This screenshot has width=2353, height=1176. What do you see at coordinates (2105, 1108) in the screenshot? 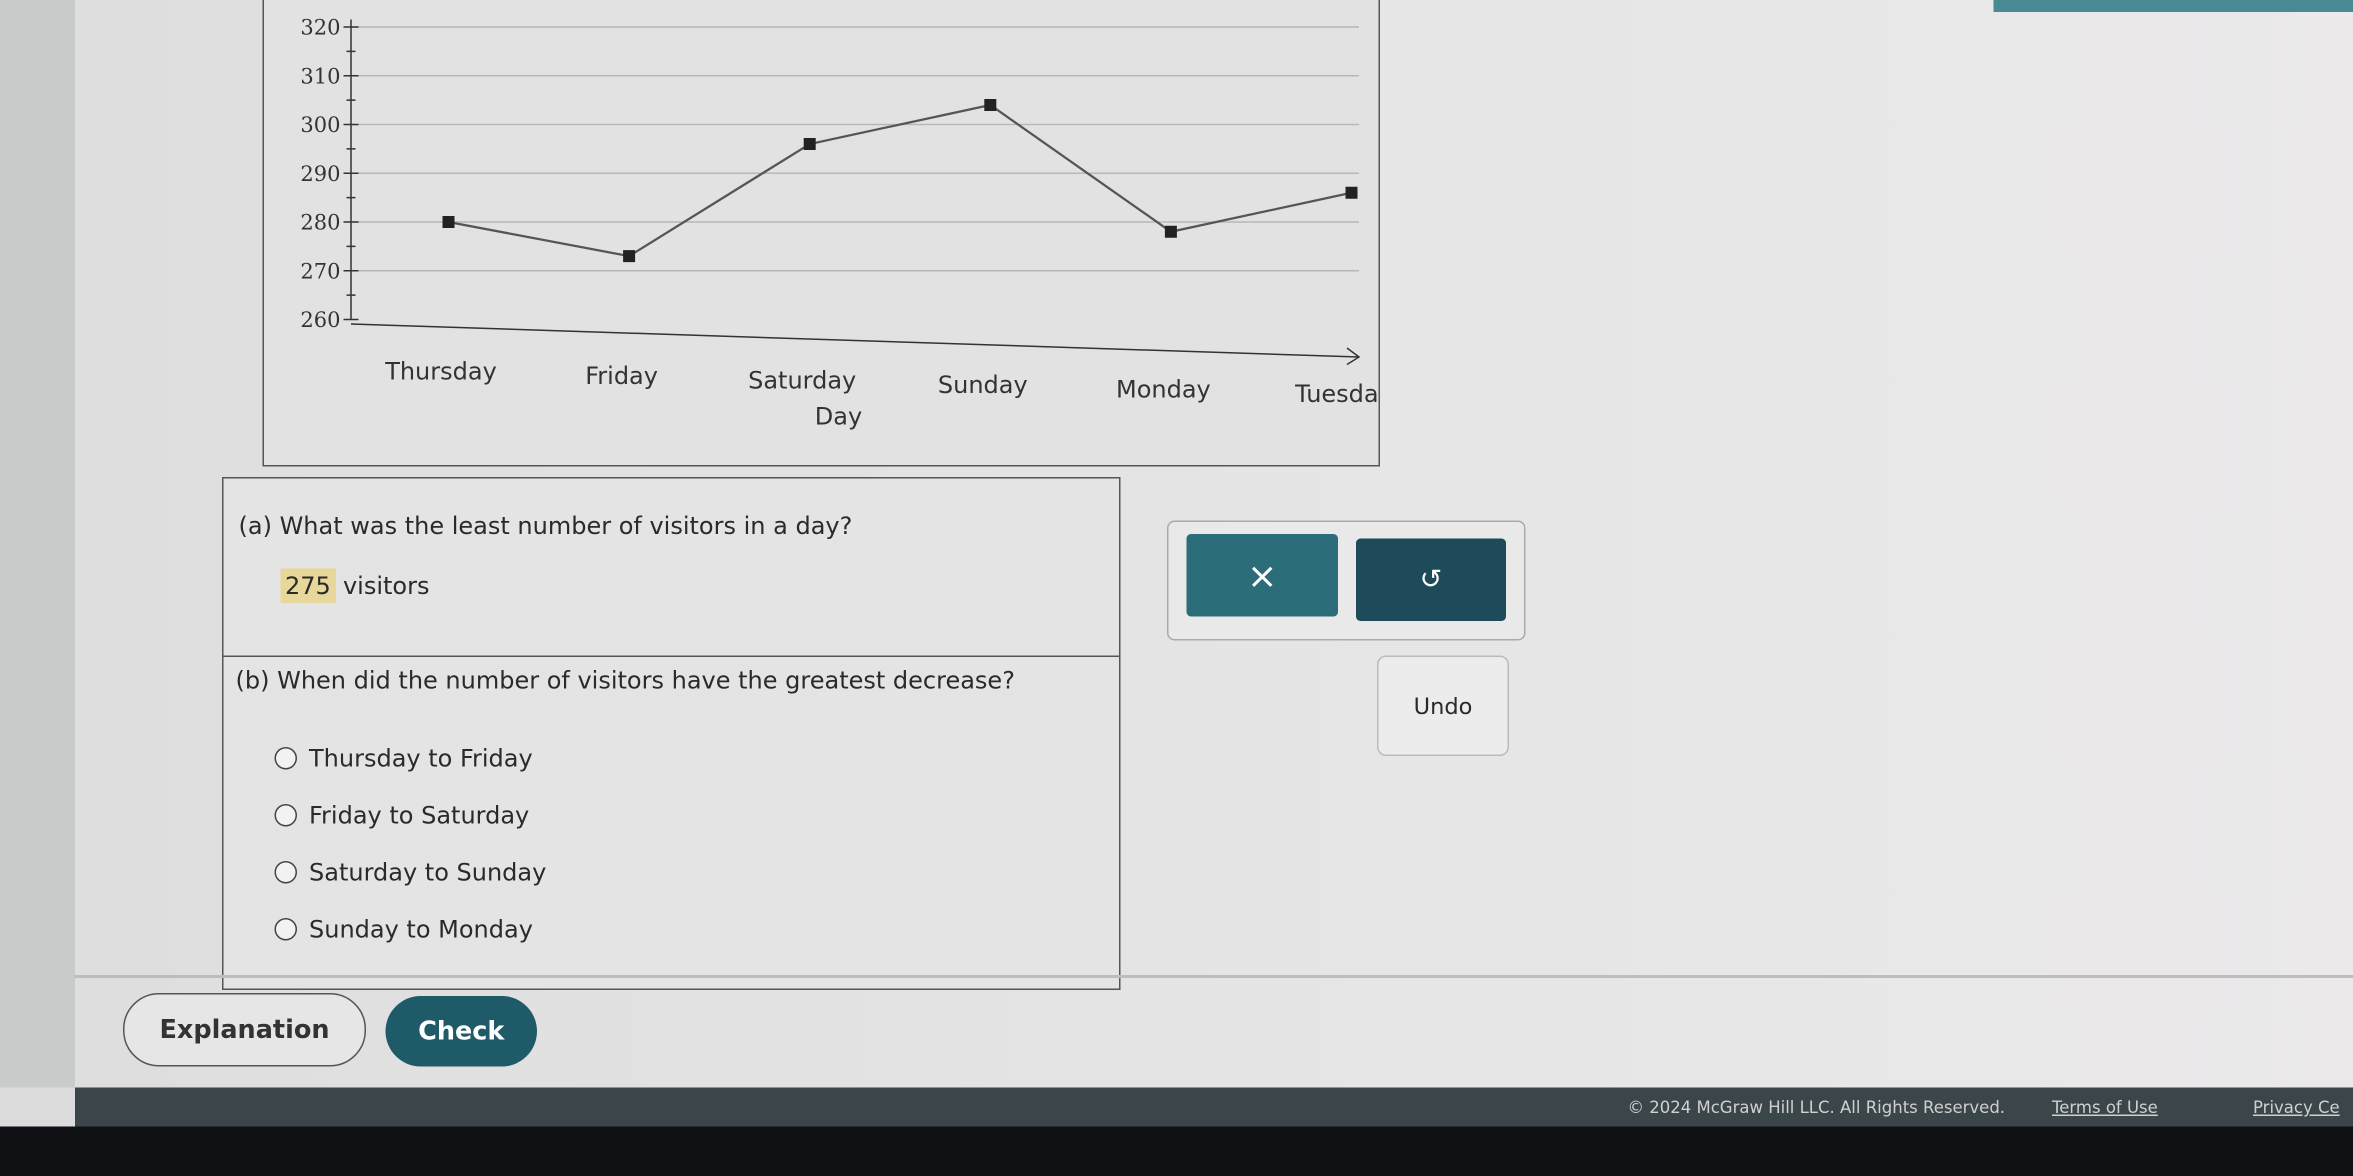
I see `terms-link: Terms of Use` at bounding box center [2105, 1108].